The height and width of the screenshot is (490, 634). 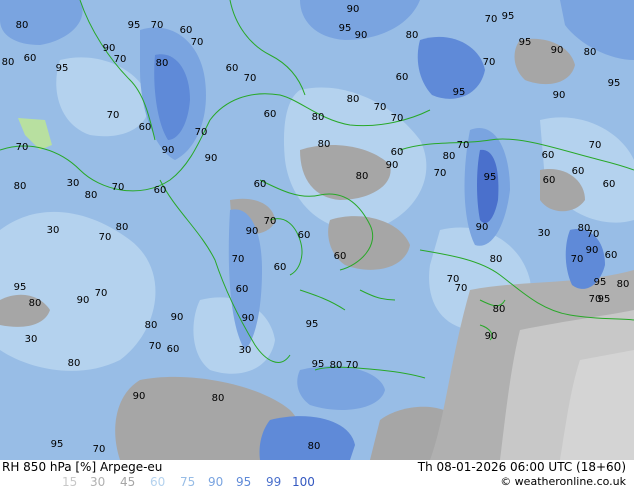 What do you see at coordinates (216, 482) in the screenshot?
I see `legend-value-90: 90` at bounding box center [216, 482].